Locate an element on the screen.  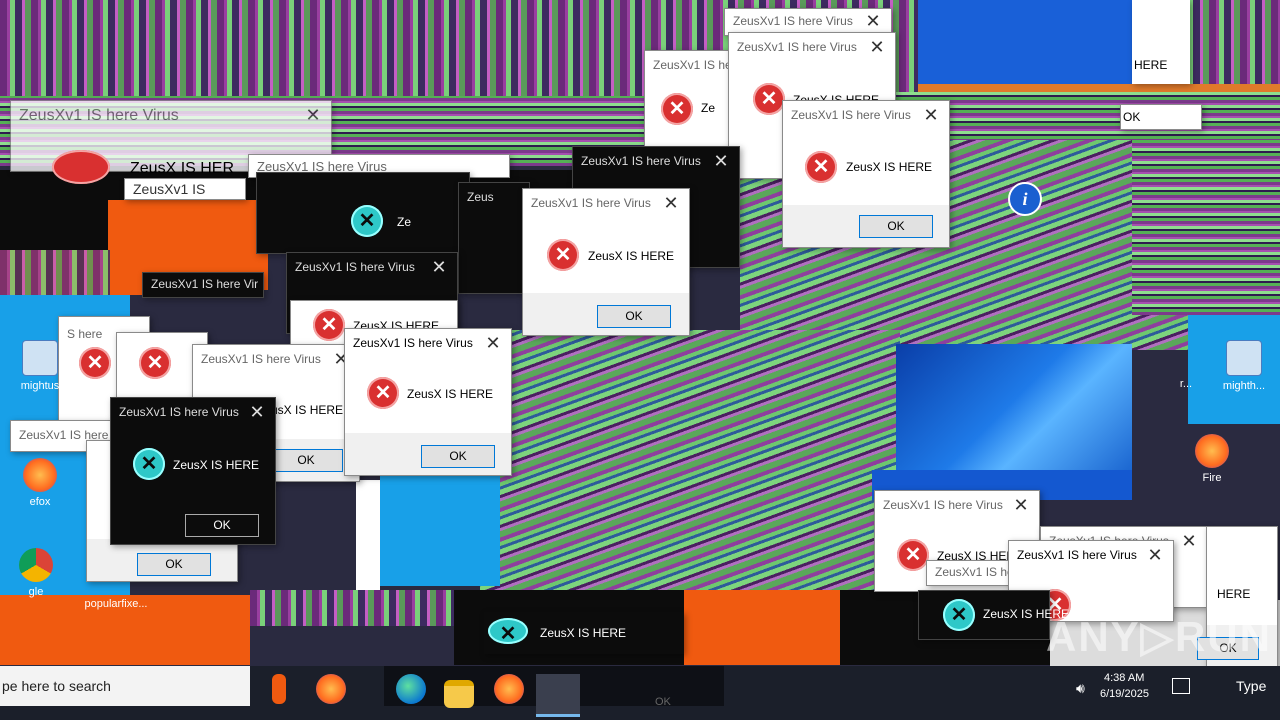
ok-fragment: OK is located at coordinates (1132, 117).